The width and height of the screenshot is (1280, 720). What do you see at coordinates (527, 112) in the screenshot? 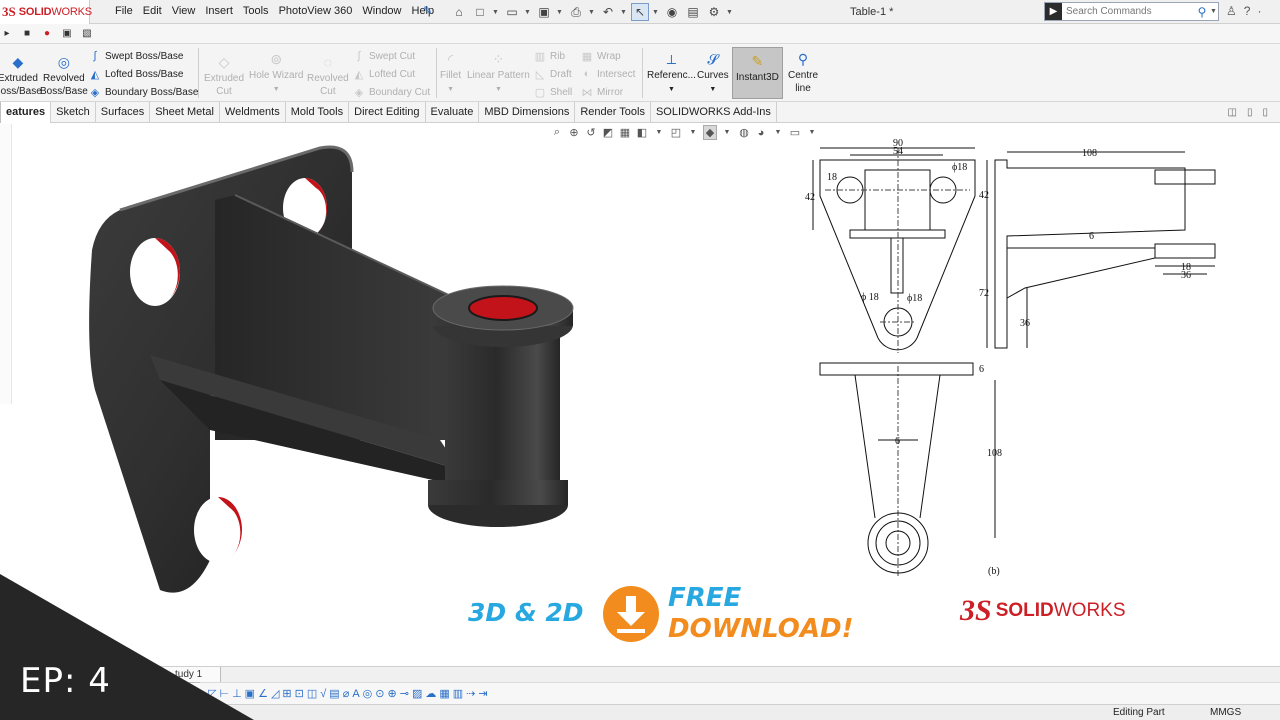
I see `tab-mbd-dimensions: MBD Dimensions` at bounding box center [527, 112].